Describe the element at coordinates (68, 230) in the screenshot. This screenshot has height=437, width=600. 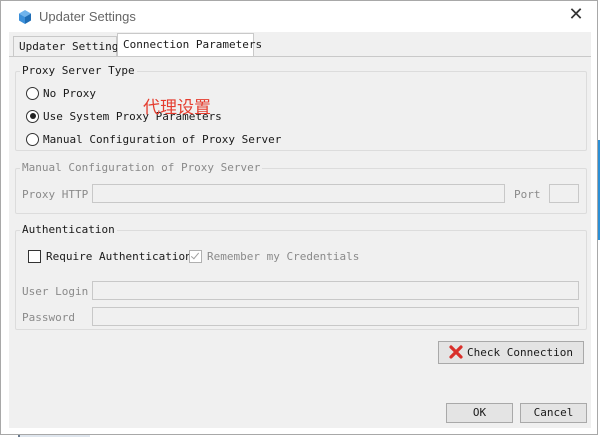
I see `group-label-authentication: Authentication` at that location.